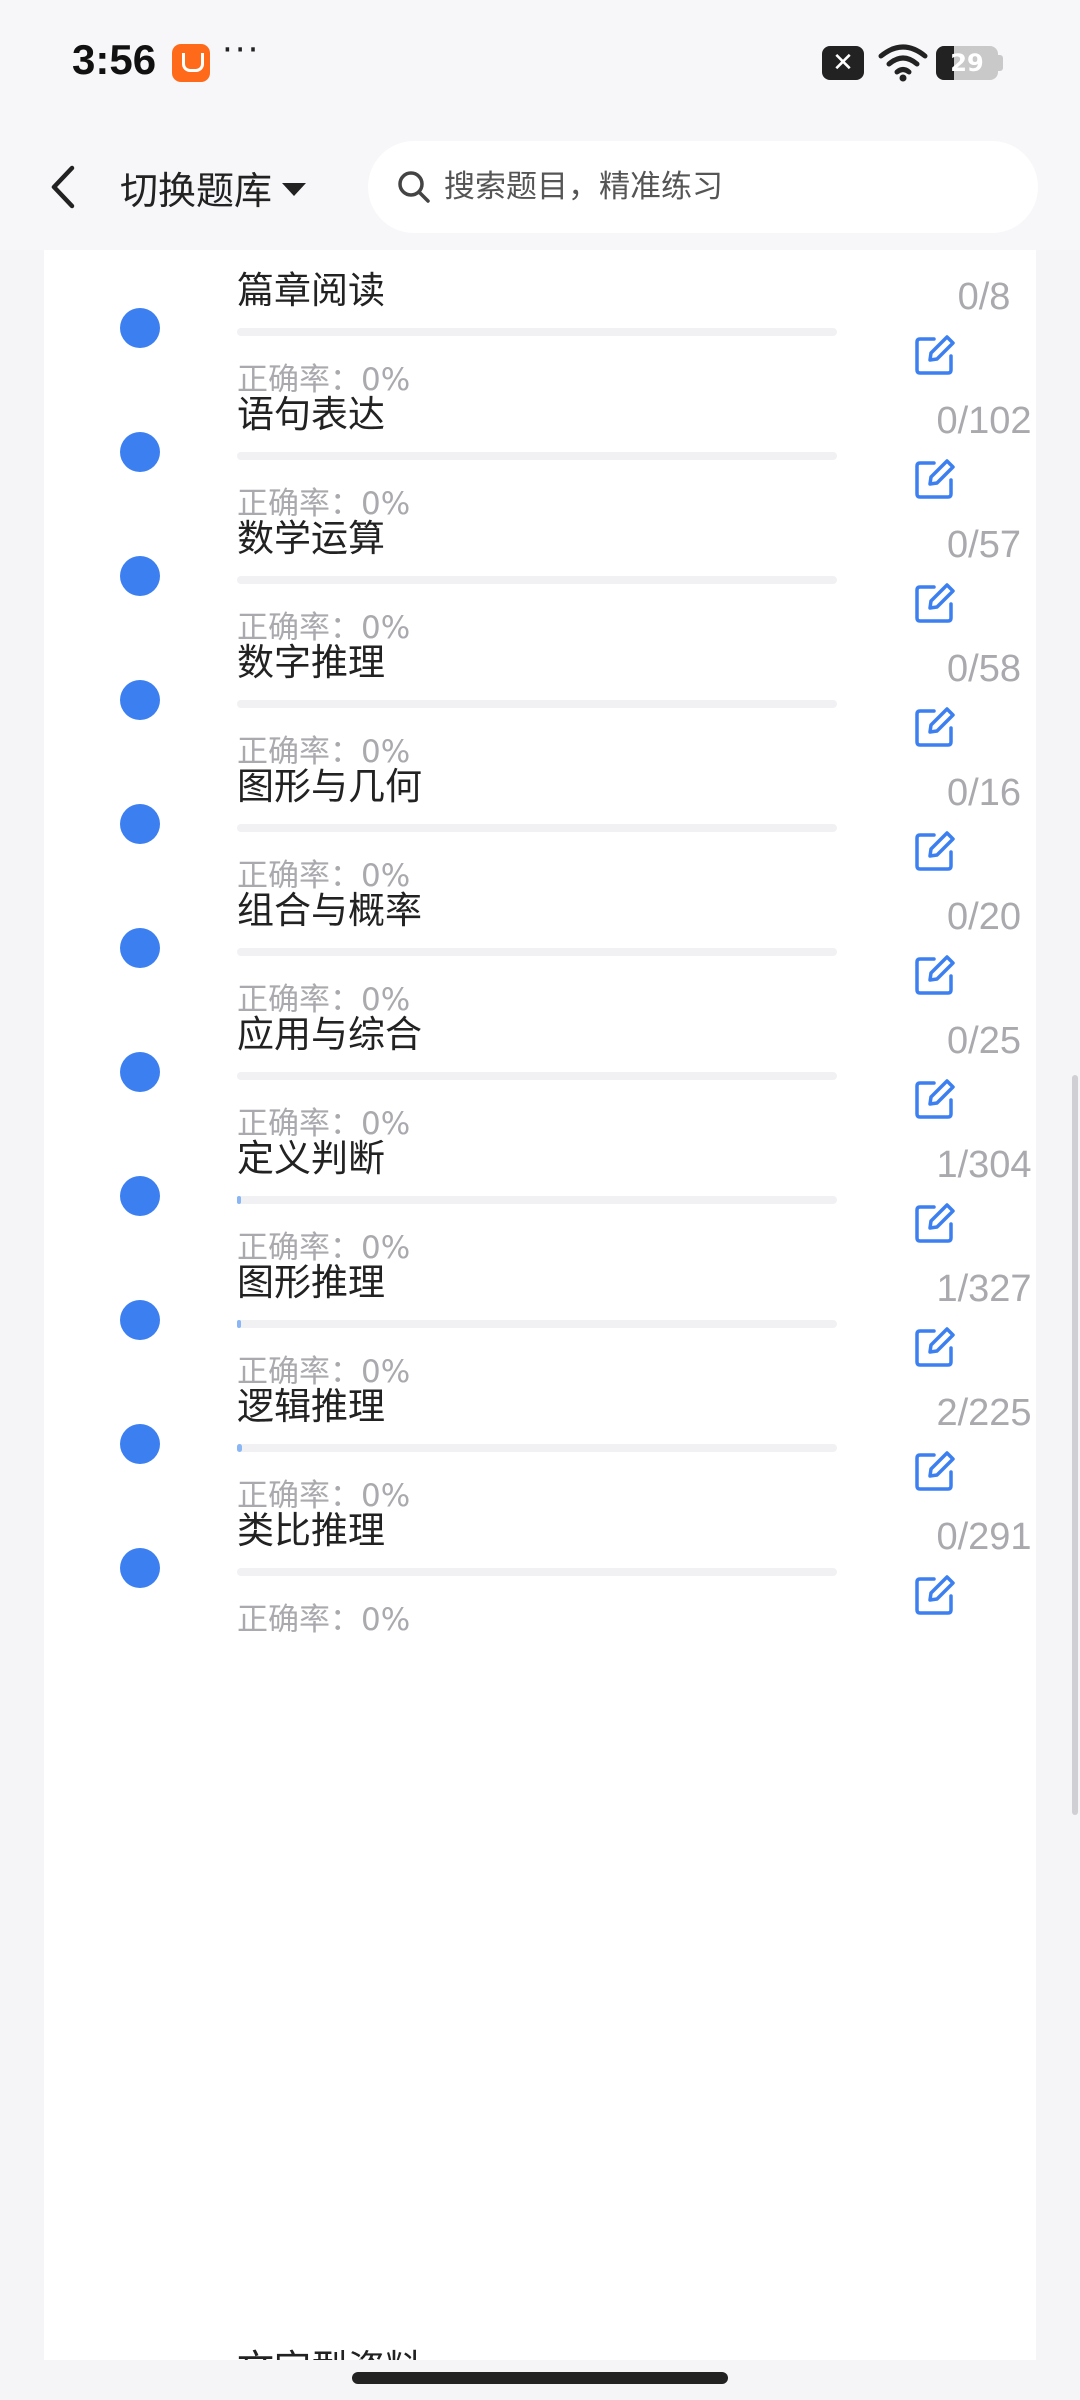  I want to click on topic-title: 数字推理, so click(311, 662).